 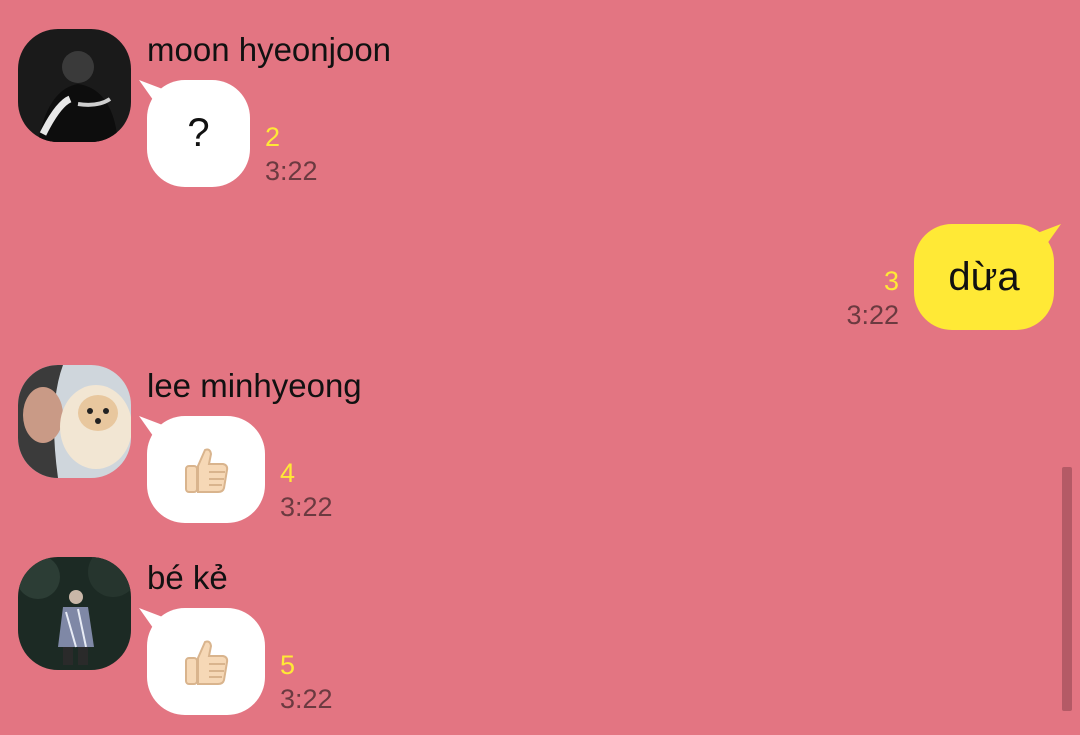 What do you see at coordinates (254, 385) in the screenshot?
I see `sender-name: lee minhyeong` at bounding box center [254, 385].